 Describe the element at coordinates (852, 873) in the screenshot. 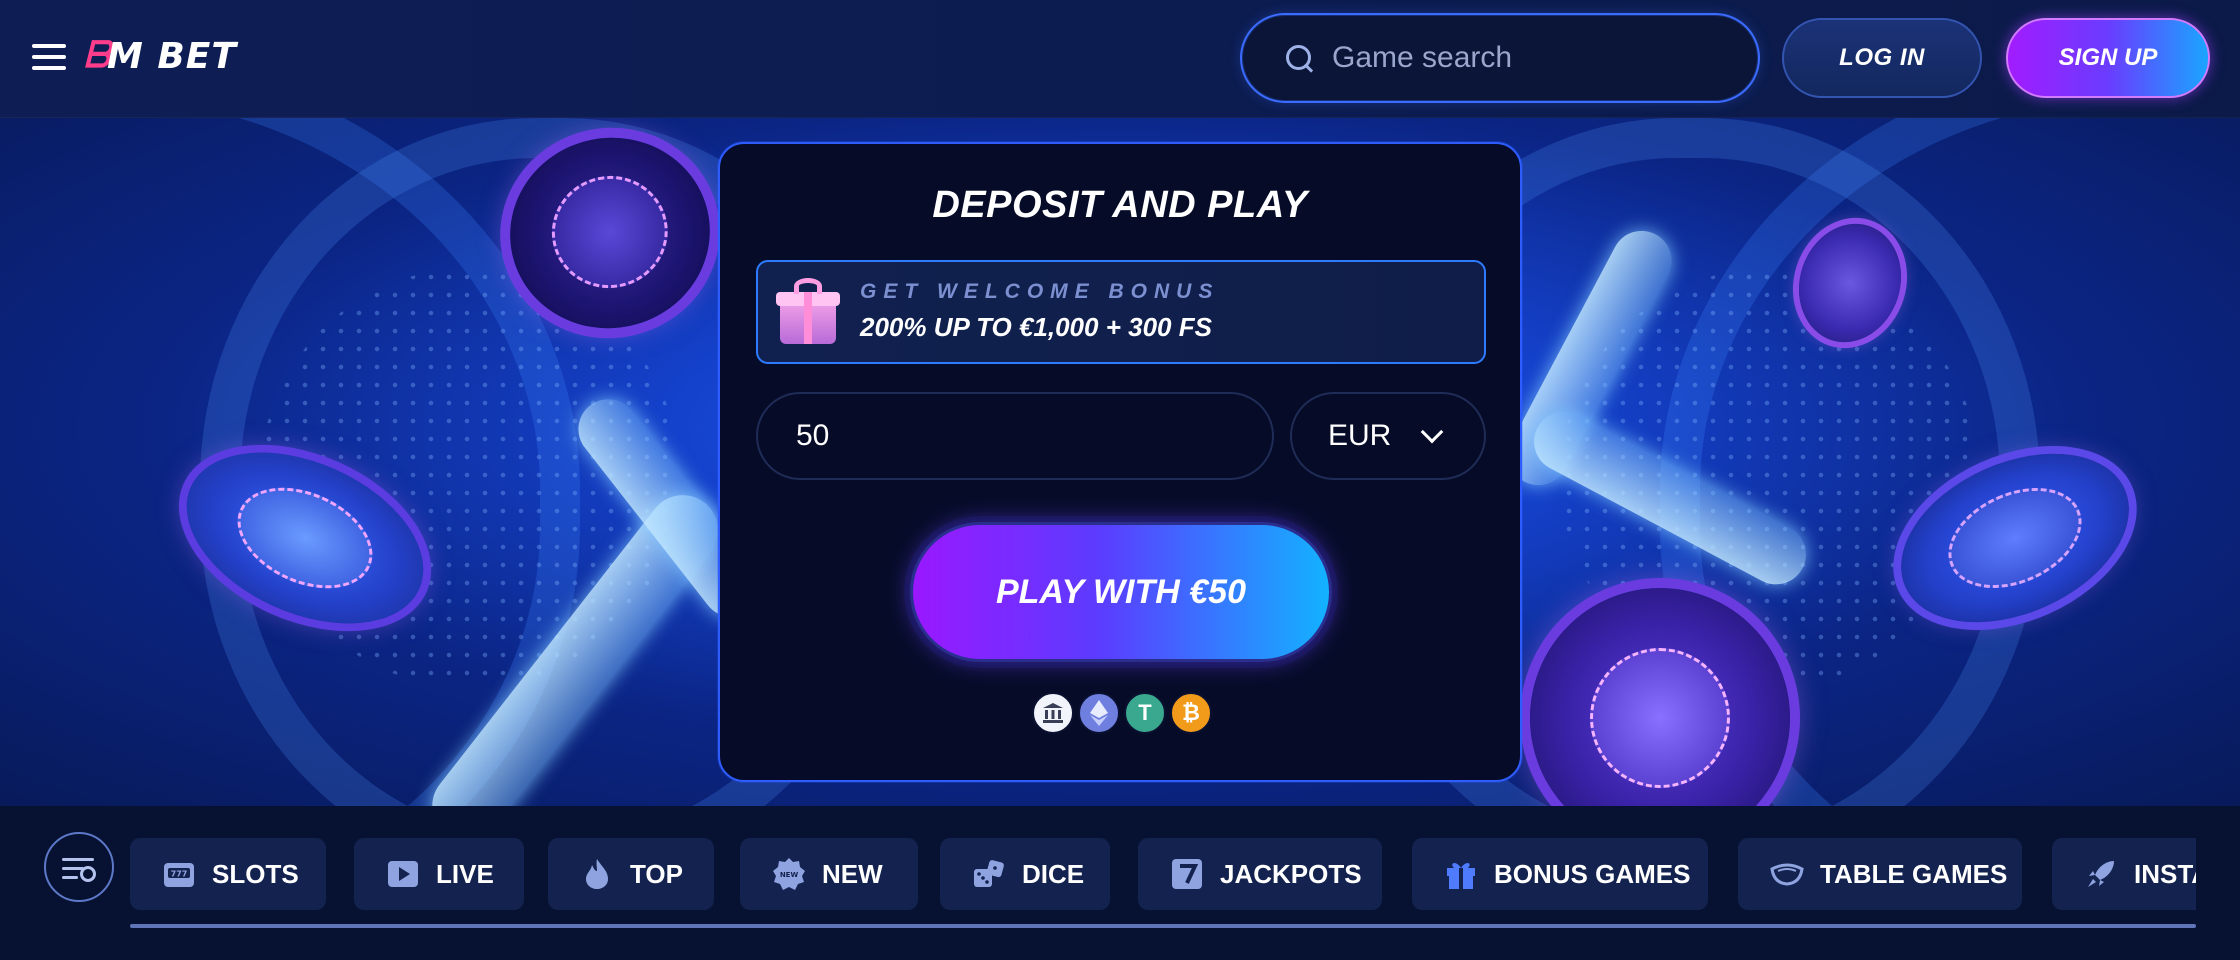

I see `category-label: NEW` at that location.